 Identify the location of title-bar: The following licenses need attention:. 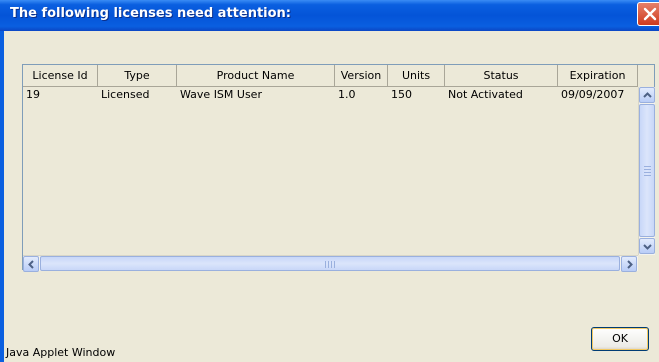
(329, 15).